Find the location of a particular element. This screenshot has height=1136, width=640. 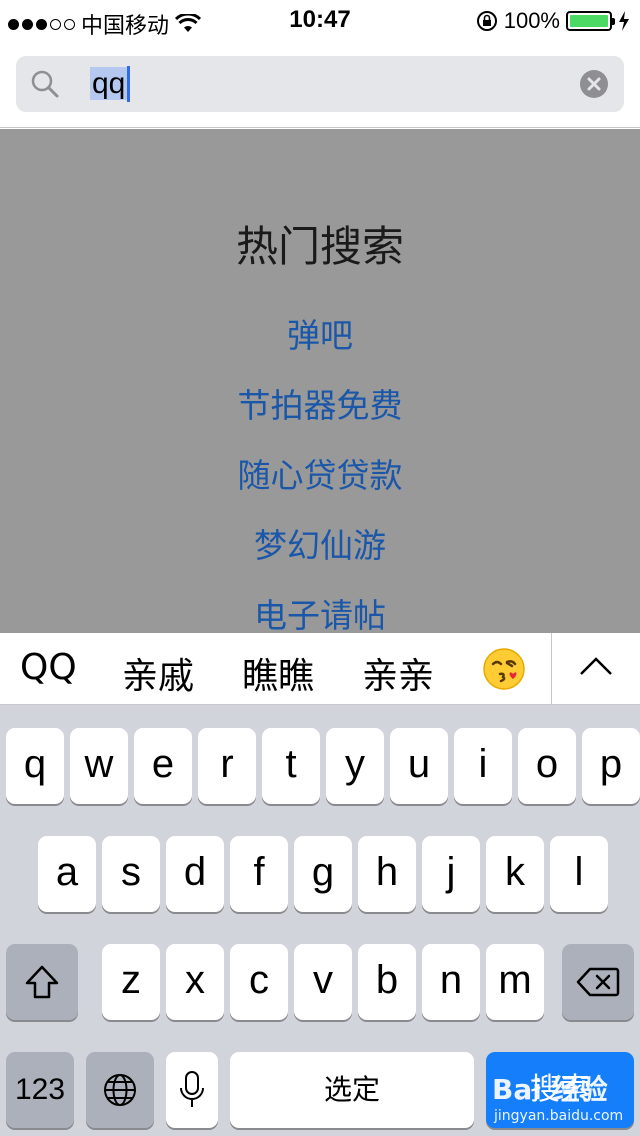

key-z: z is located at coordinates (131, 982).